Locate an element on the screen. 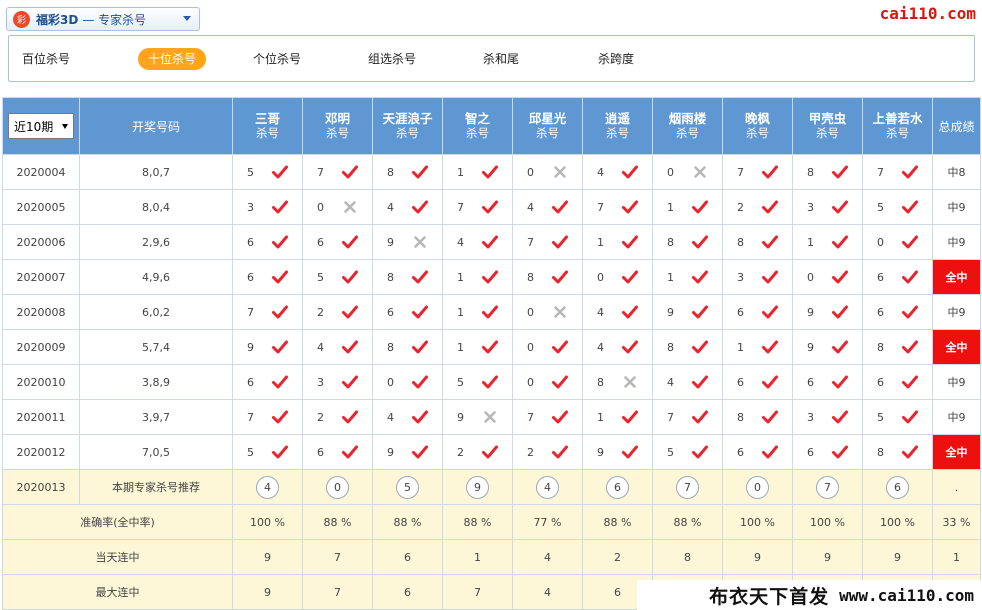  tab-group: 组选杀号 is located at coordinates (392, 59).